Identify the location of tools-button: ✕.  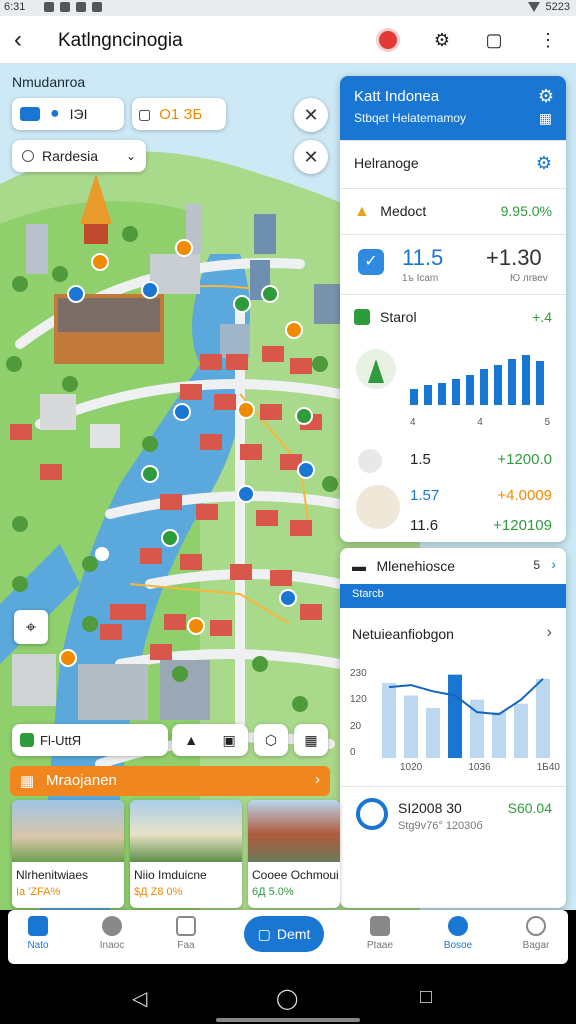
(311, 115).